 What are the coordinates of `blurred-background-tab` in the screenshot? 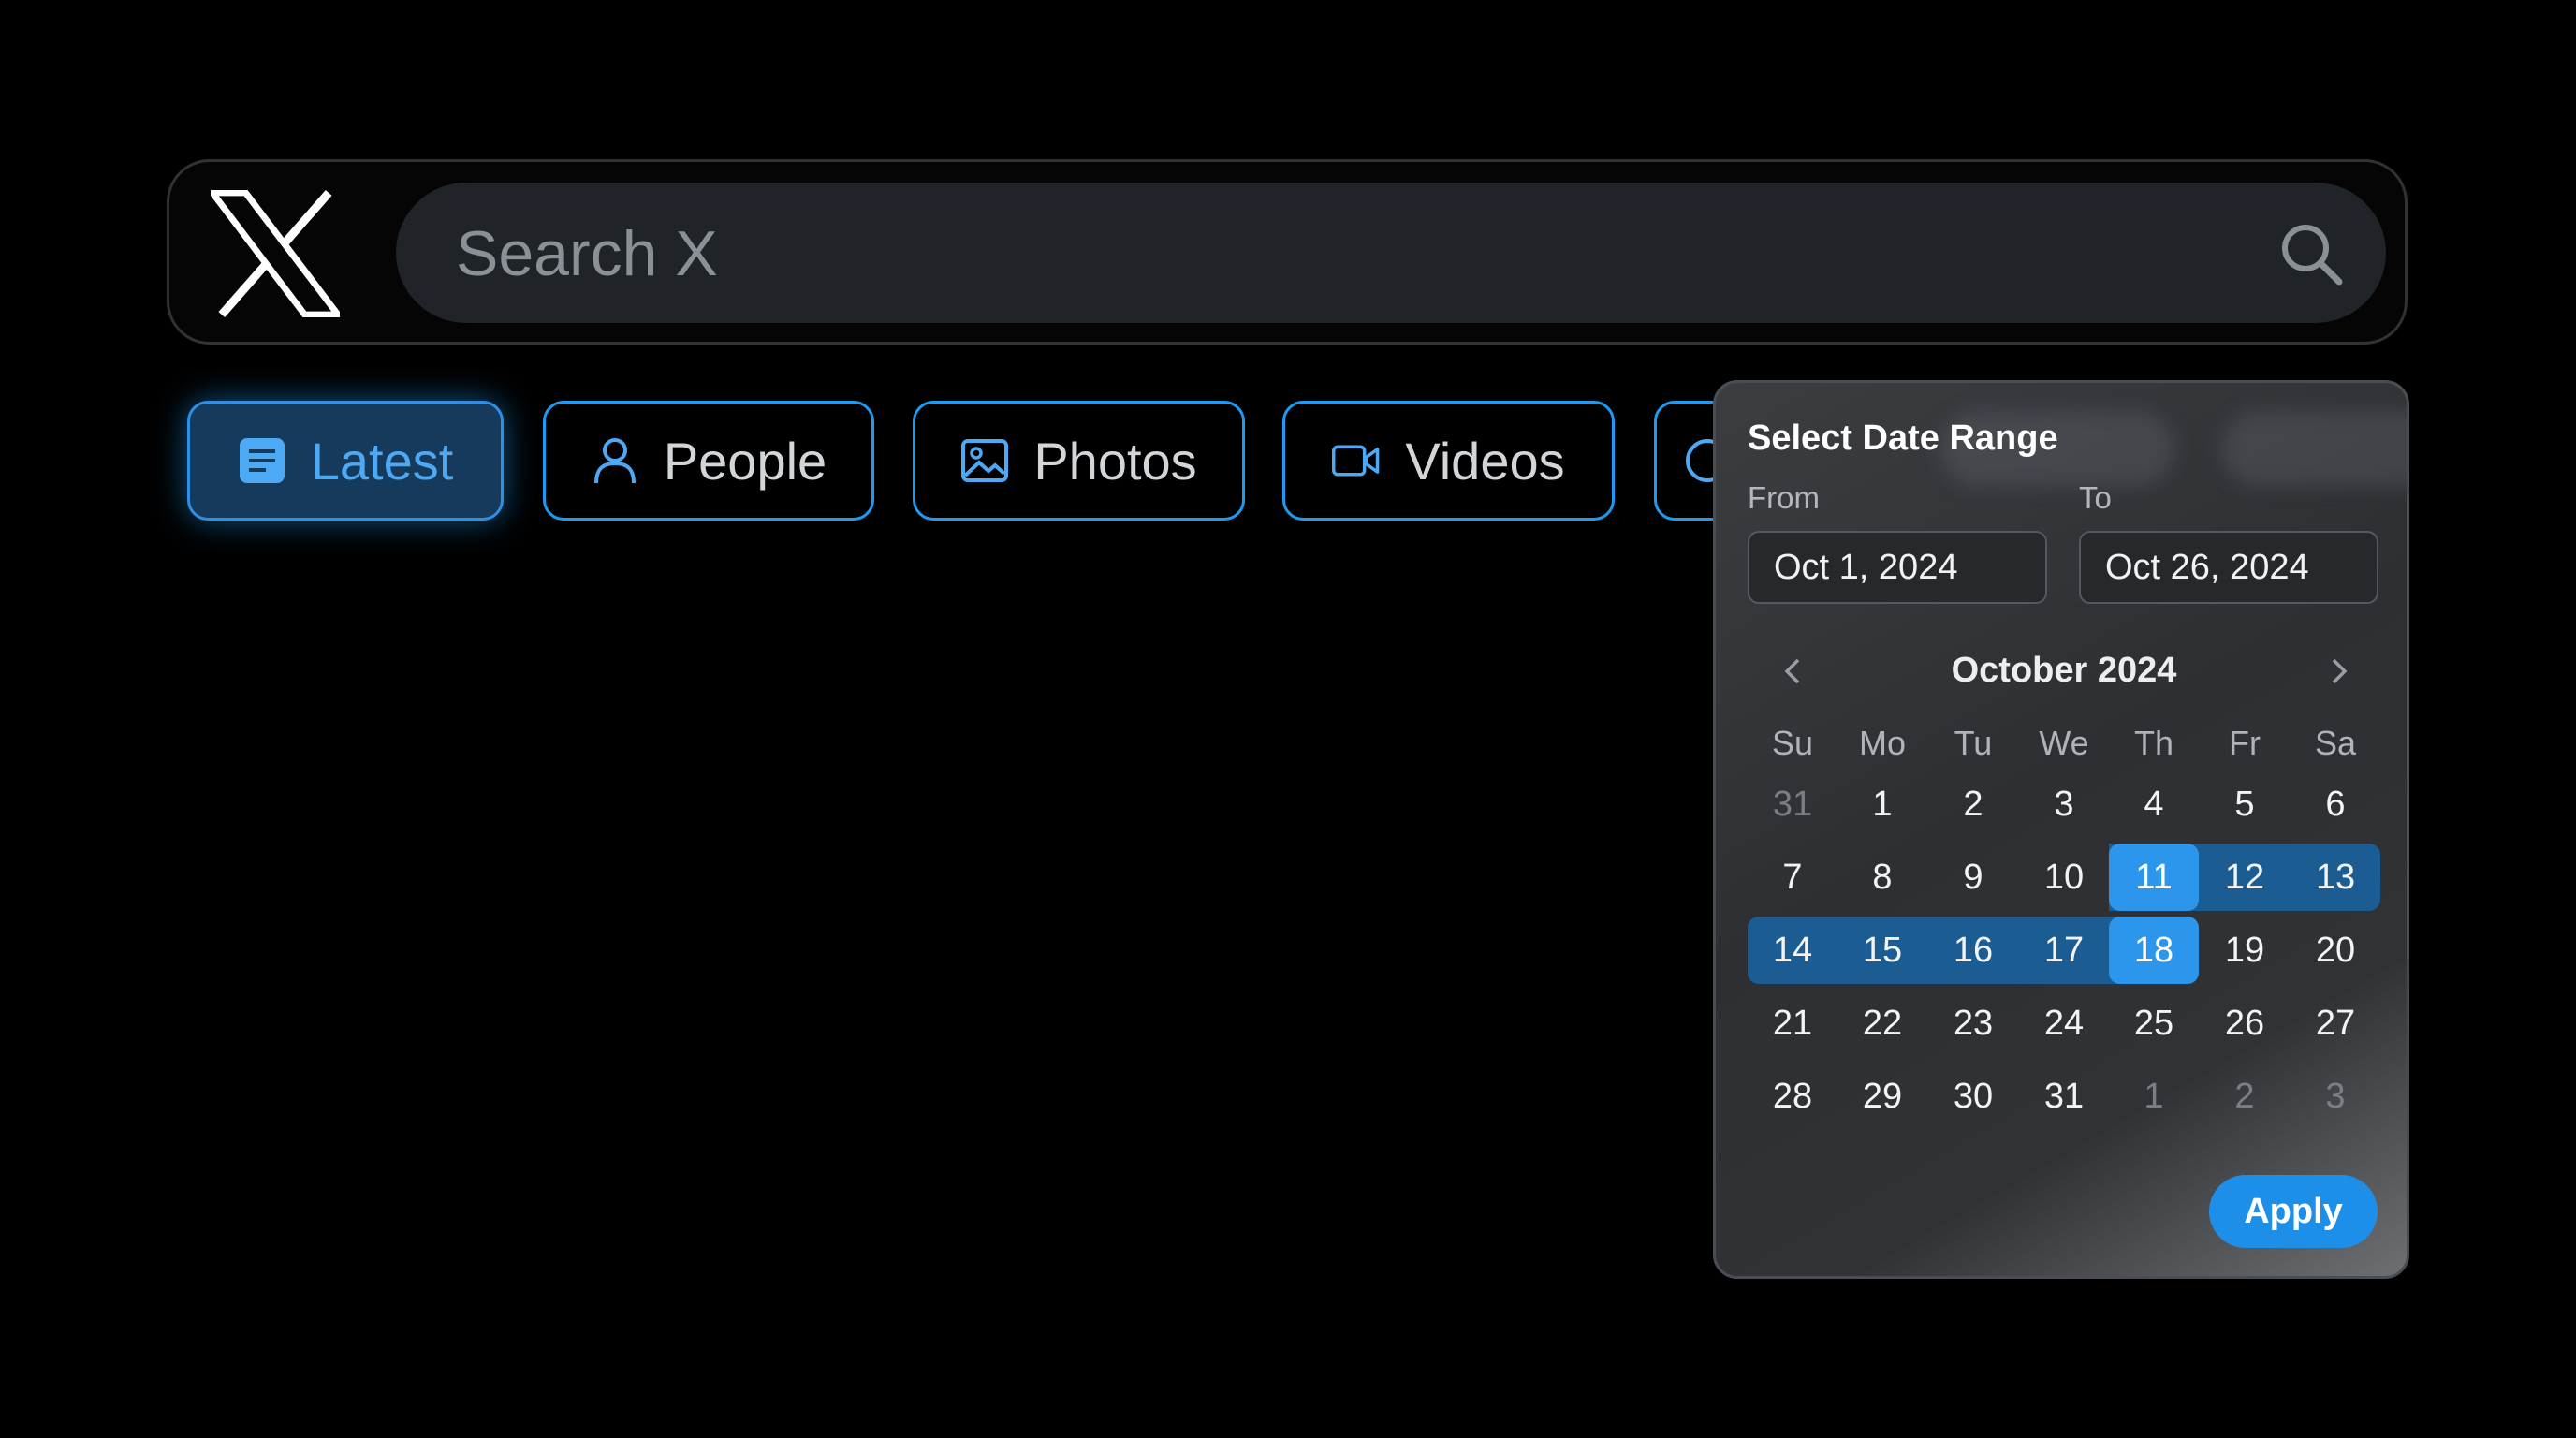 It's located at (2314, 448).